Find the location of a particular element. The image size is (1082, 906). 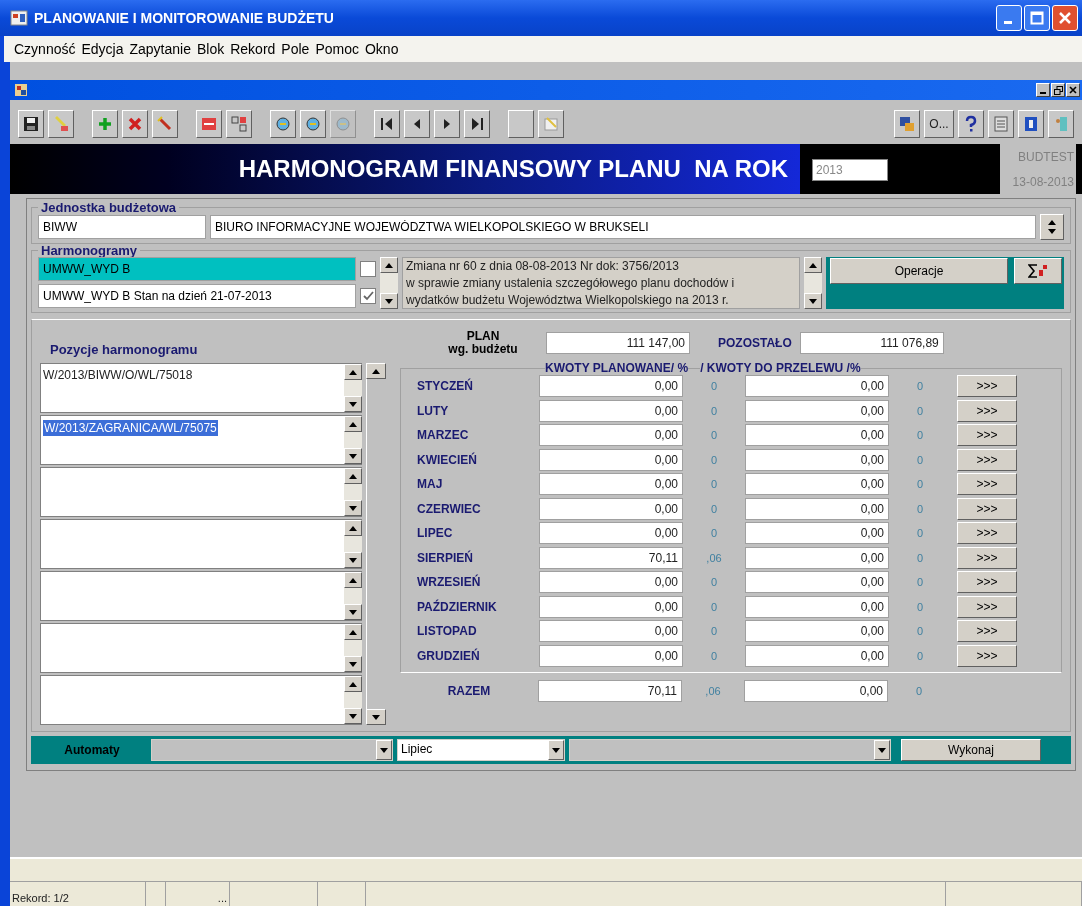

restore-button is located at coordinates (1058, 90).